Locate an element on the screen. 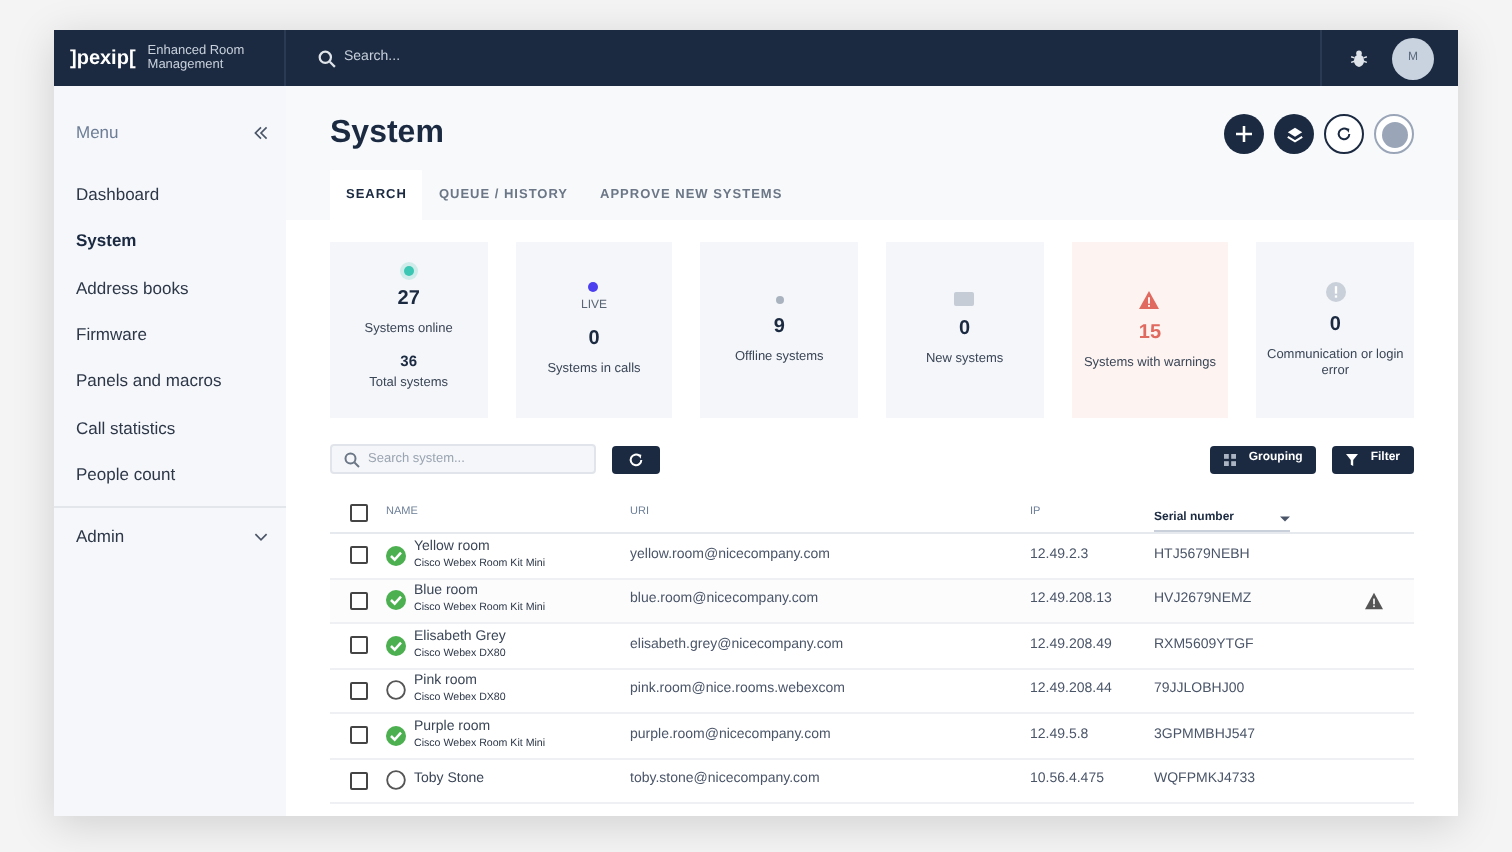 Image resolution: width=1512 pixels, height=852 pixels. caret-icon is located at coordinates (1285, 518).